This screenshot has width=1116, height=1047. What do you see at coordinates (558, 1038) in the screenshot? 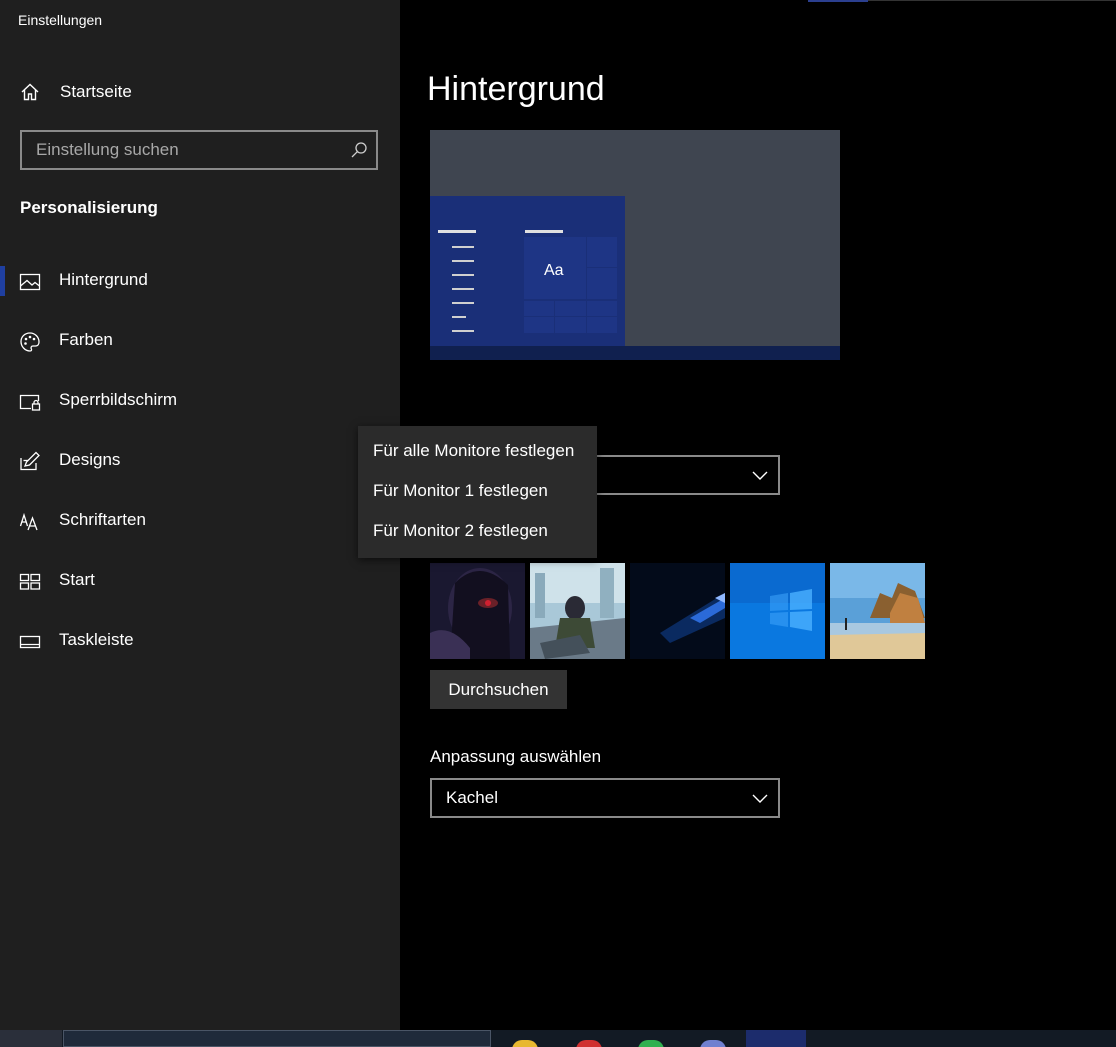
I see `os-taskbar` at bounding box center [558, 1038].